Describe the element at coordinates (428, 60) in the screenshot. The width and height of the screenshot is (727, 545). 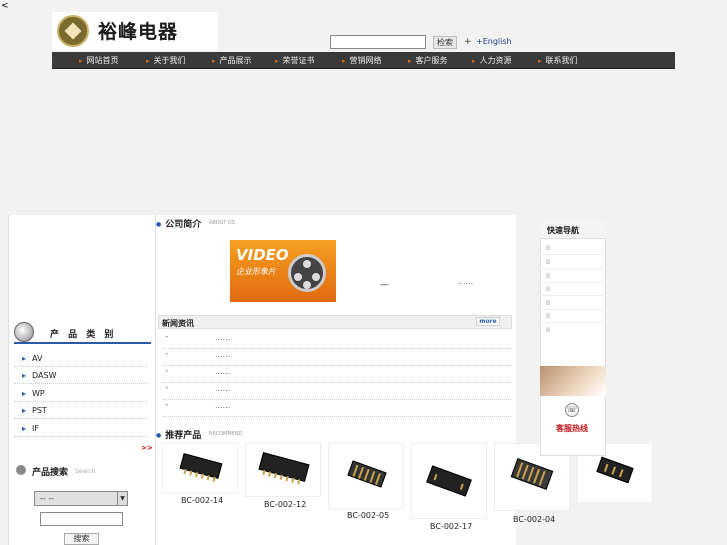
I see `nav-service: 客户服务` at that location.